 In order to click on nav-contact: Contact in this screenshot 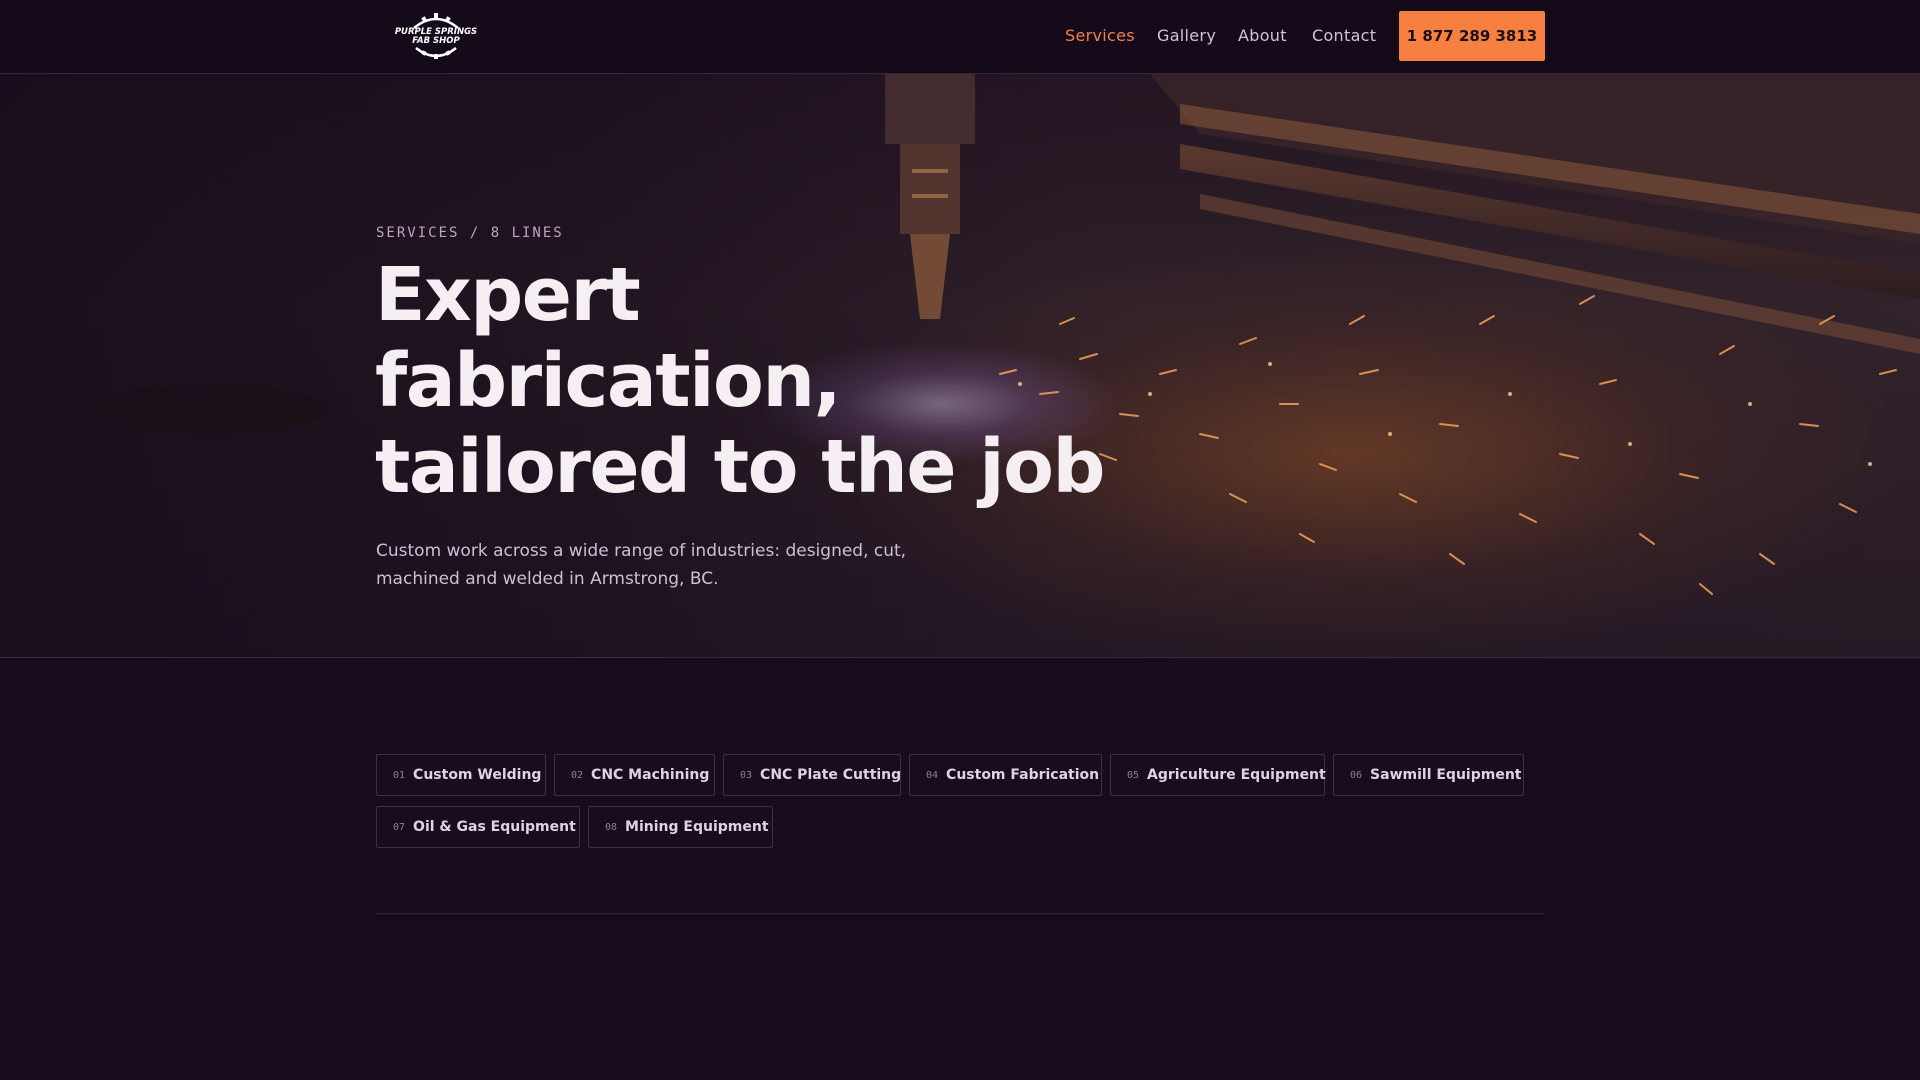, I will do `click(1344, 35)`.